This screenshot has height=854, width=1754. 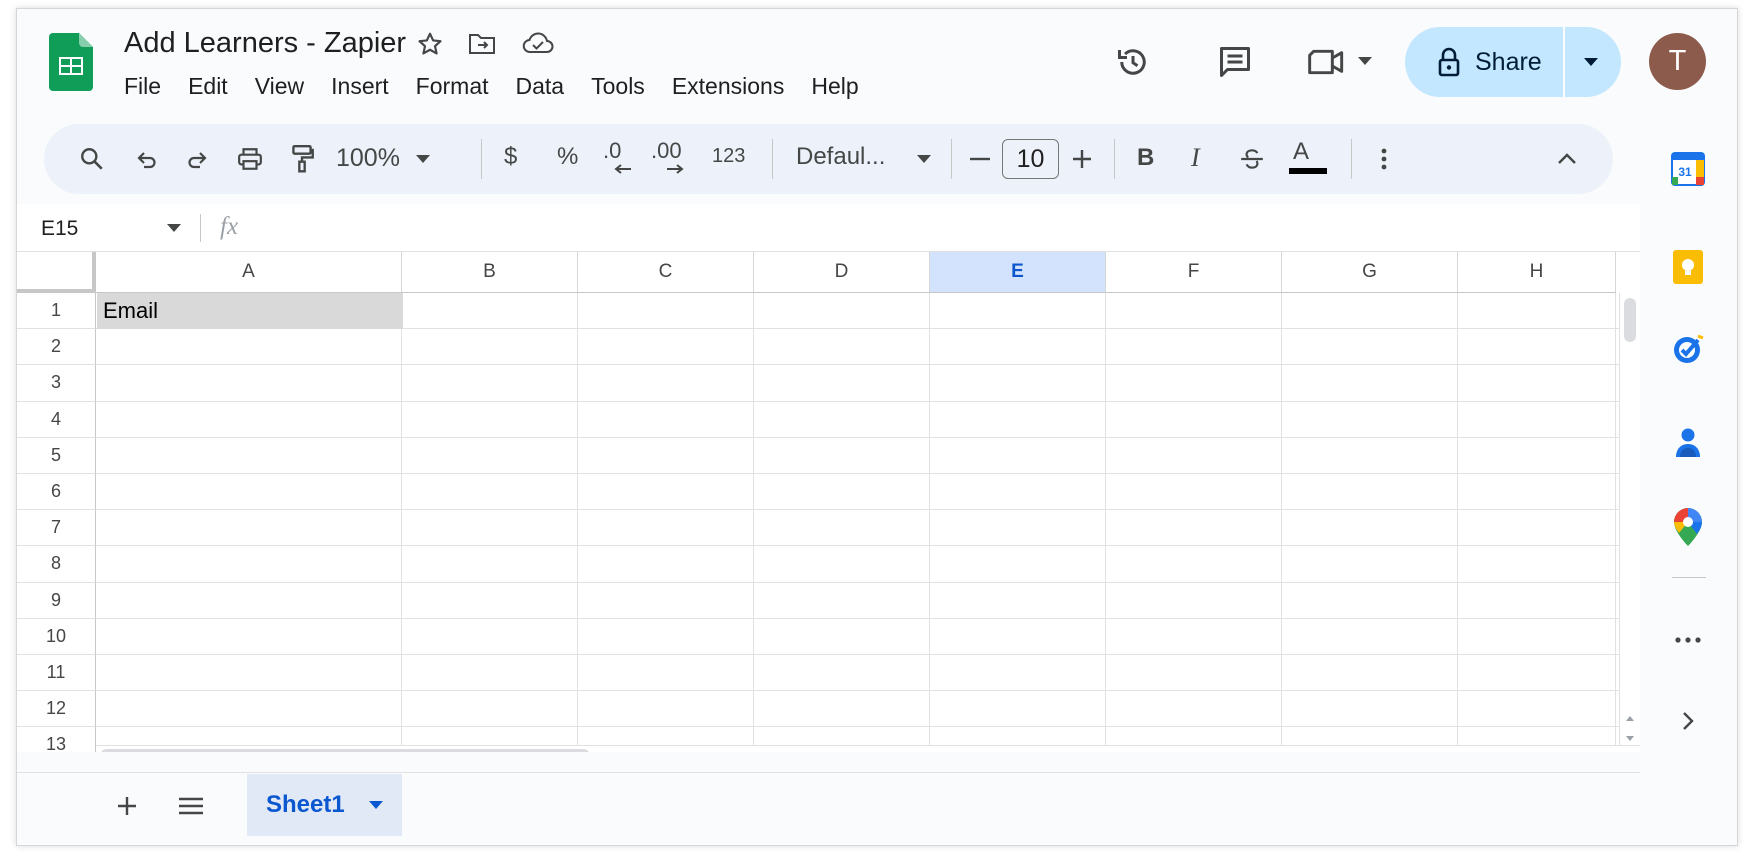 I want to click on undo-icon, so click(x=146, y=159).